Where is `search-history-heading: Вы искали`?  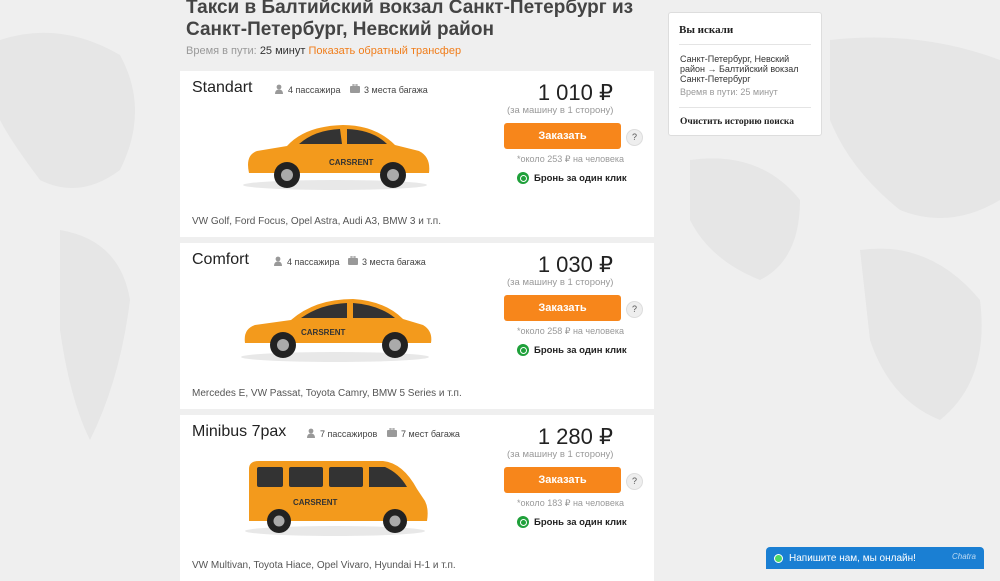 search-history-heading: Вы искали is located at coordinates (706, 30).